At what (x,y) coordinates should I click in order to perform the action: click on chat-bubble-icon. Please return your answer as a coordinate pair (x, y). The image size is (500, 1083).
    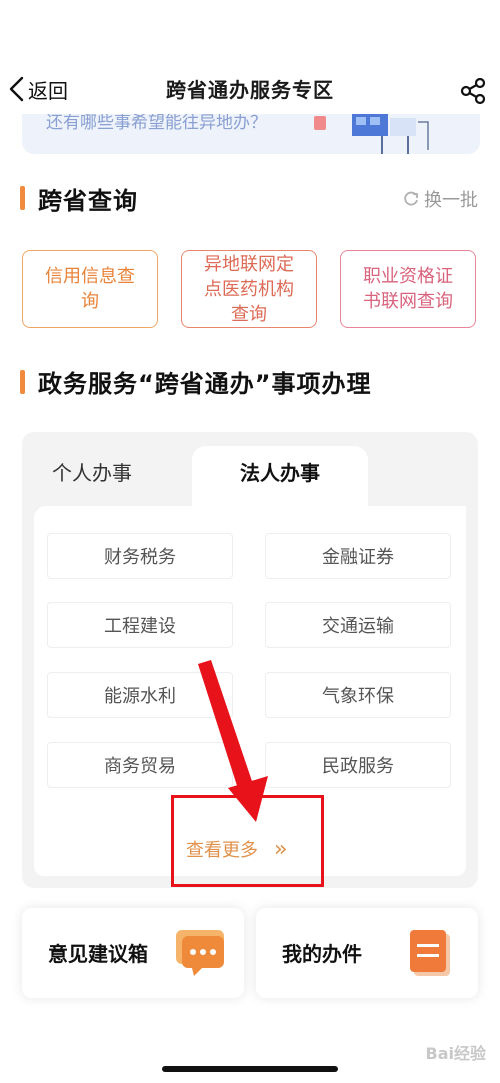
    Looking at the image, I should click on (200, 953).